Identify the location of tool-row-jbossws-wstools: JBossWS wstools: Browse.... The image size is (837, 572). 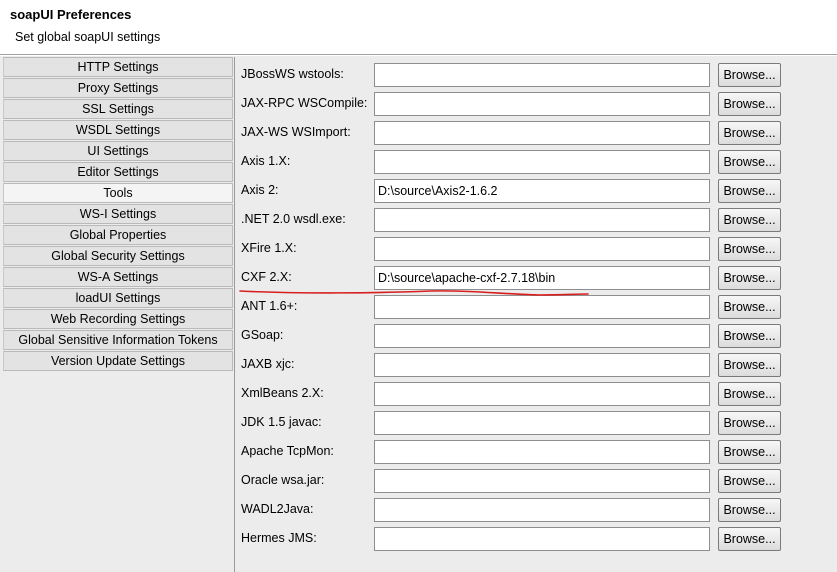
(536, 74).